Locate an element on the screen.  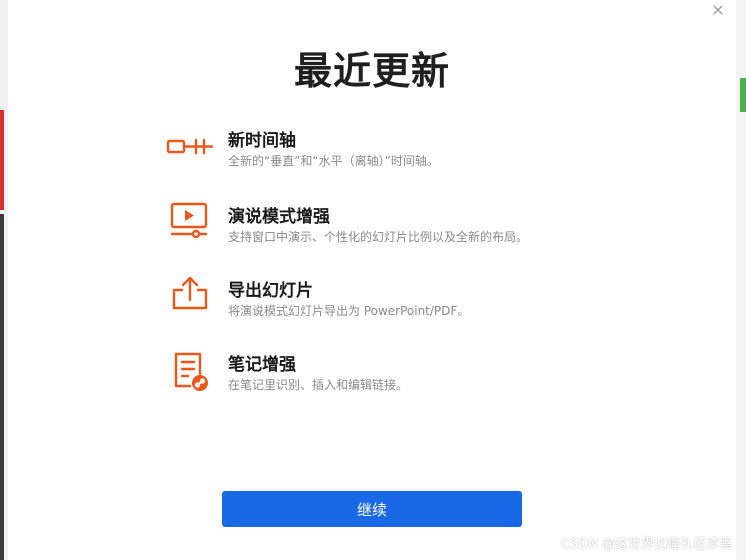
feature-name: 新时间轴 is located at coordinates (262, 141).